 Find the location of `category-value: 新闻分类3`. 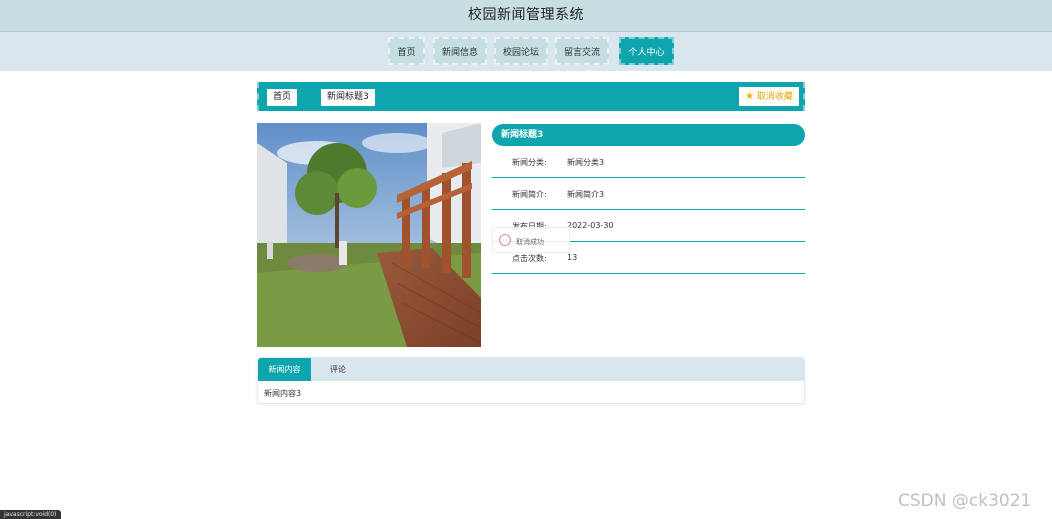

category-value: 新闻分类3 is located at coordinates (586, 162).